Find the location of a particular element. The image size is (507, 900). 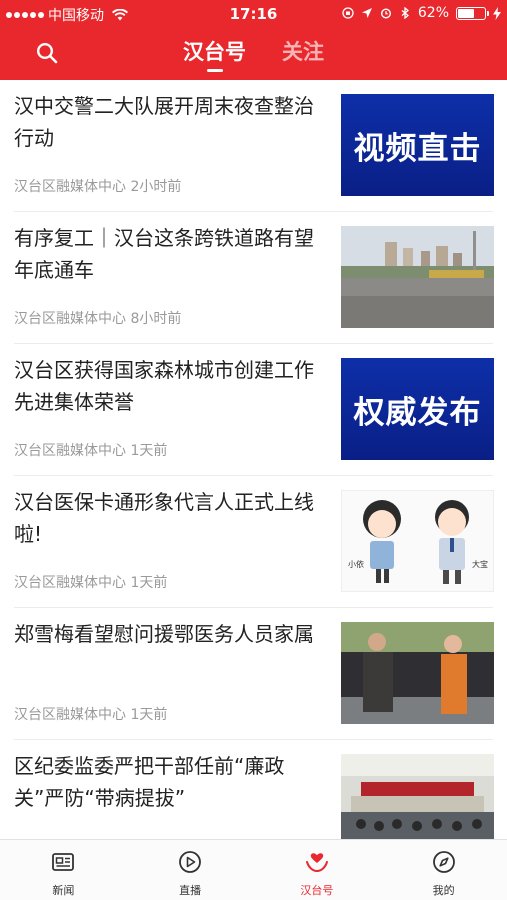

battery-percent: 62% is located at coordinates (433, 13).